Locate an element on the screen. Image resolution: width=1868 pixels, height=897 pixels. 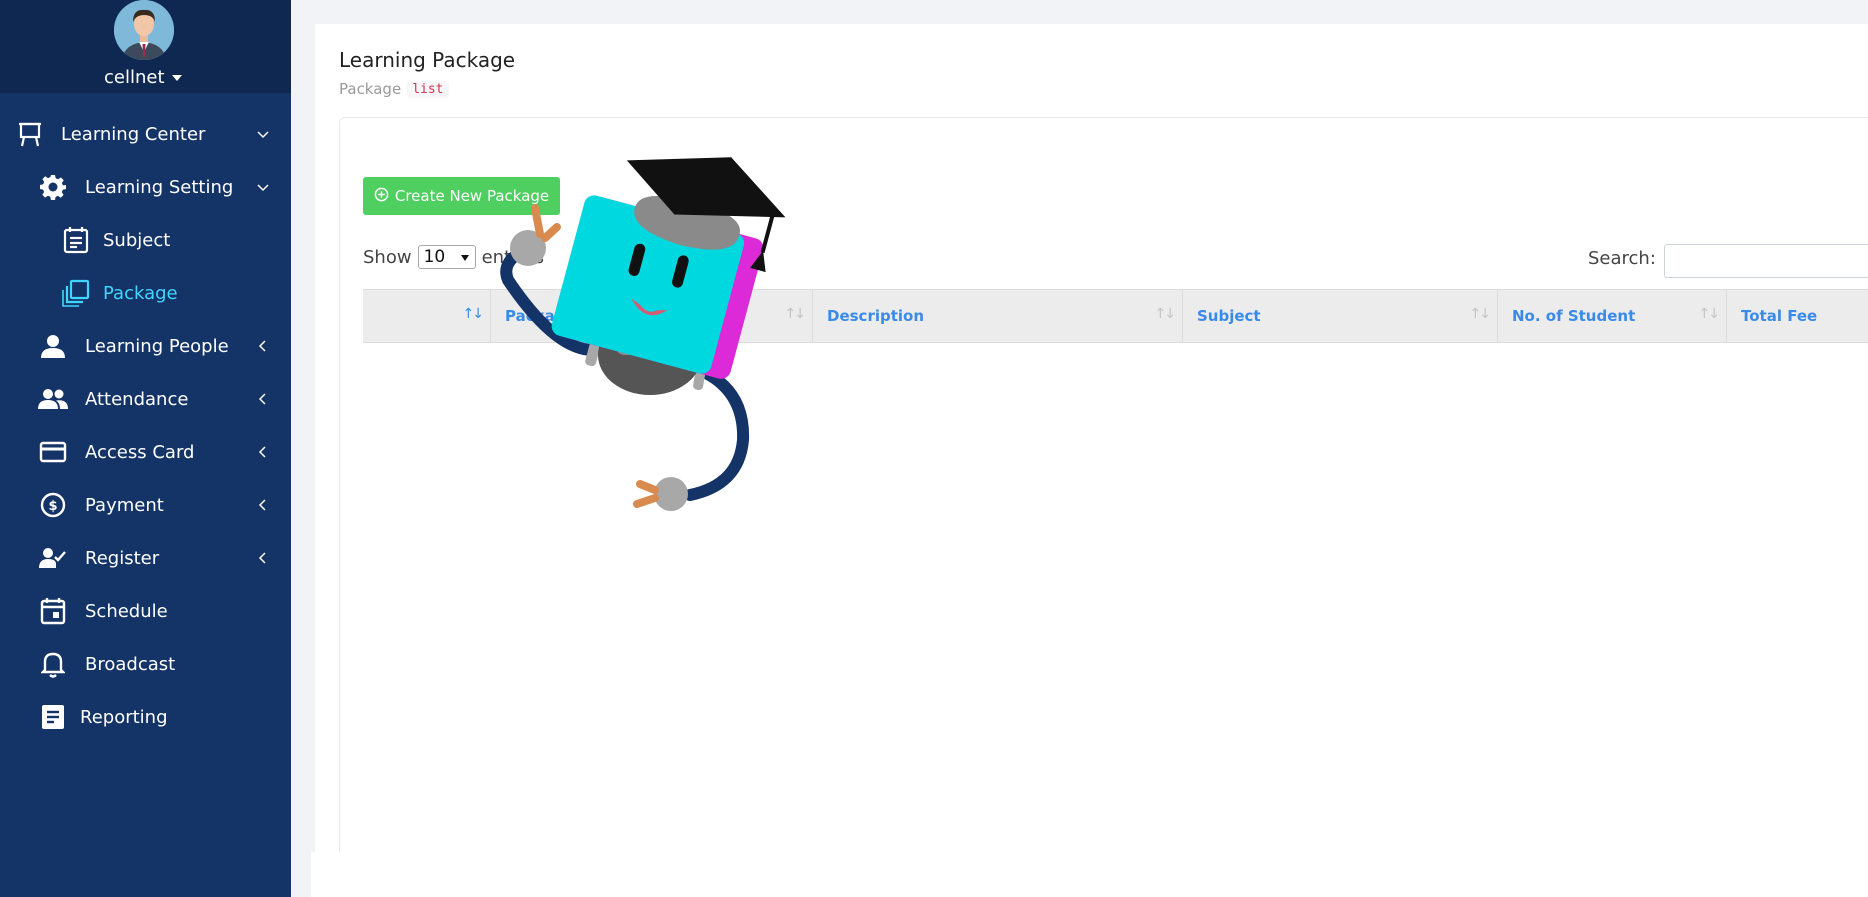
bell-icon is located at coordinates (53, 664).